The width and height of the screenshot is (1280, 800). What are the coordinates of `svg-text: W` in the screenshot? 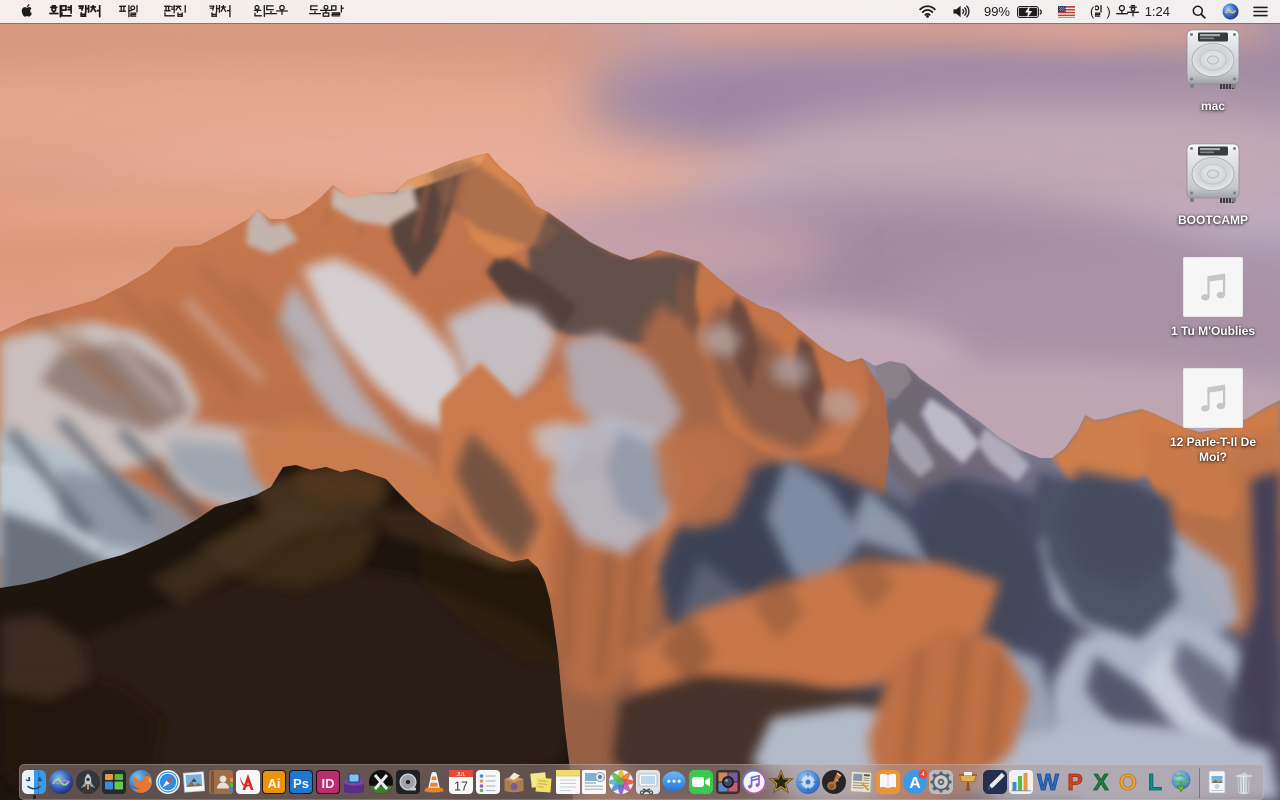 It's located at (1048, 782).